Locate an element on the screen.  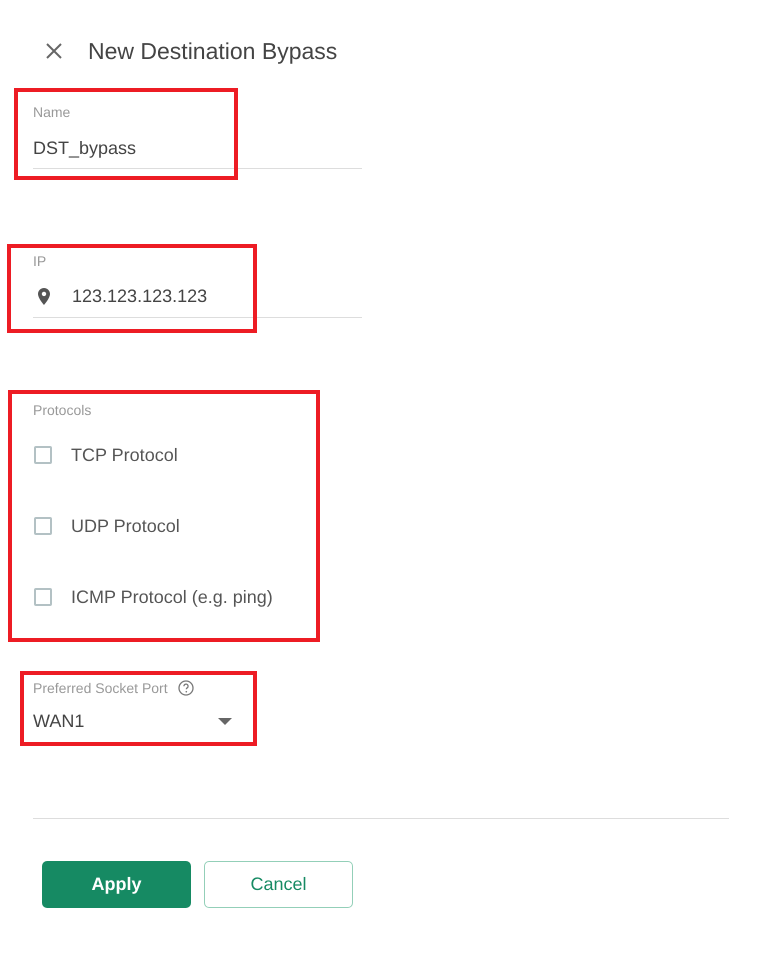
name-field: DST_bypass is located at coordinates (197, 153).